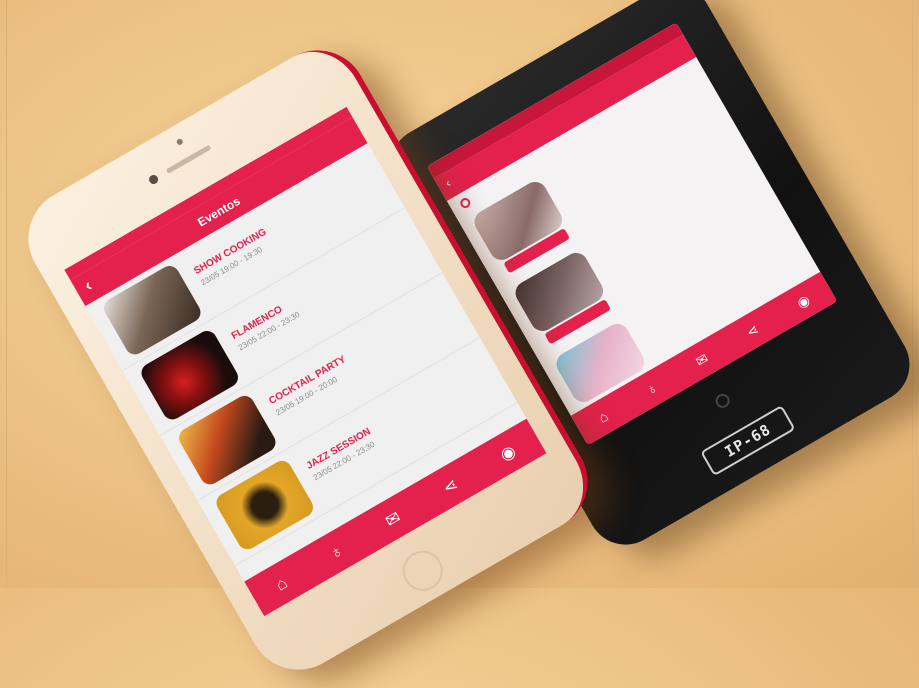  Describe the element at coordinates (448, 183) in the screenshot. I see `back-icon: ‹` at that location.